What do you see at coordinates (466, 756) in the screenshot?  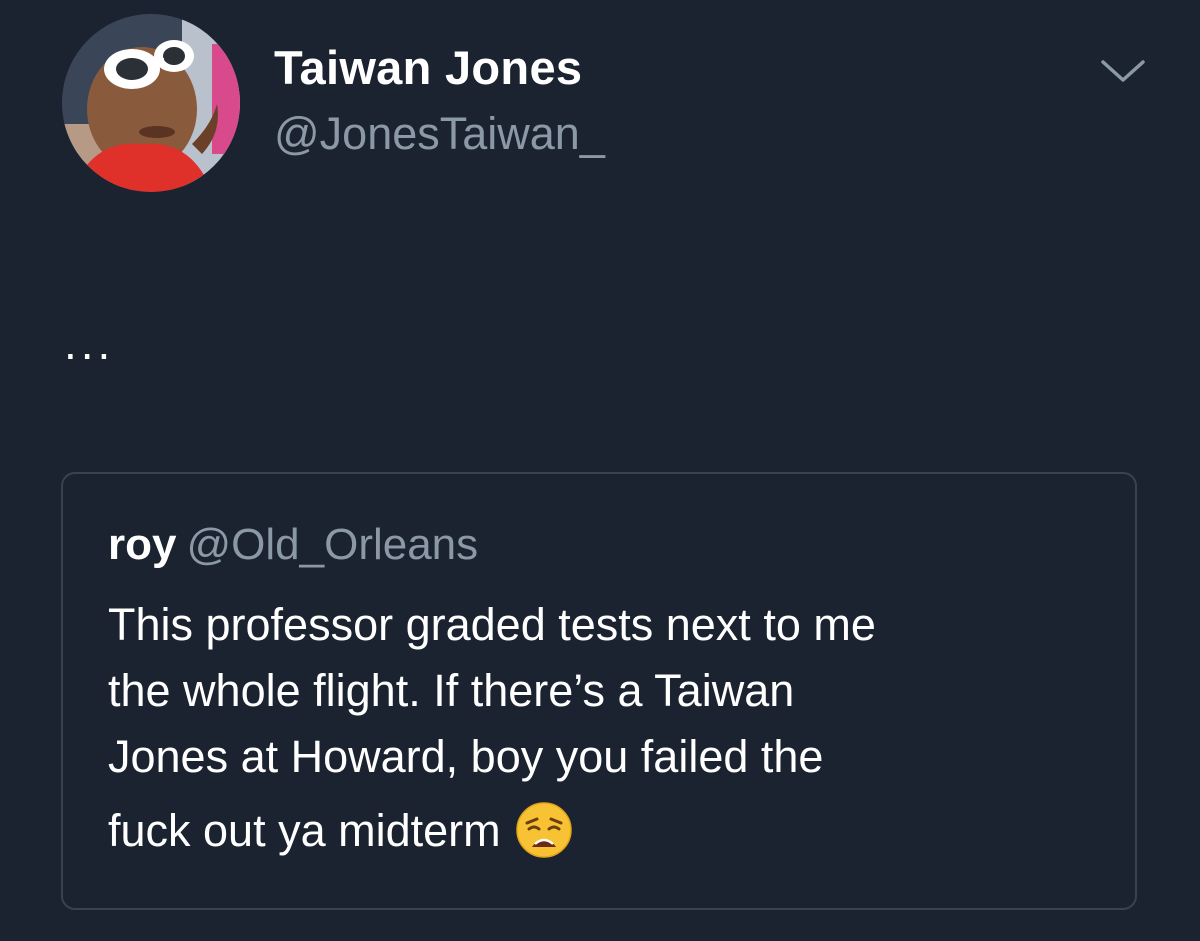 I see `quoted-tweet-line: Jones at Howard, boy you failed the` at bounding box center [466, 756].